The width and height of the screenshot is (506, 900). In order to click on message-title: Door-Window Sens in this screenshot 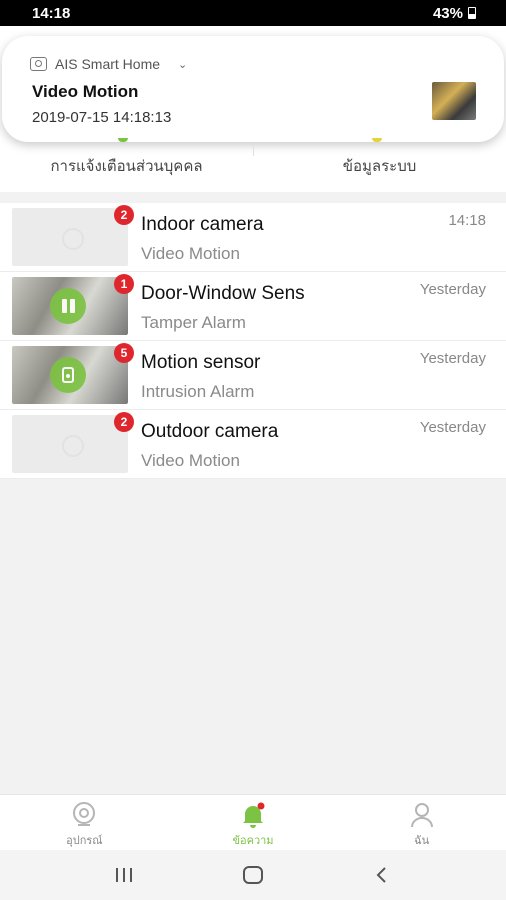, I will do `click(223, 293)`.